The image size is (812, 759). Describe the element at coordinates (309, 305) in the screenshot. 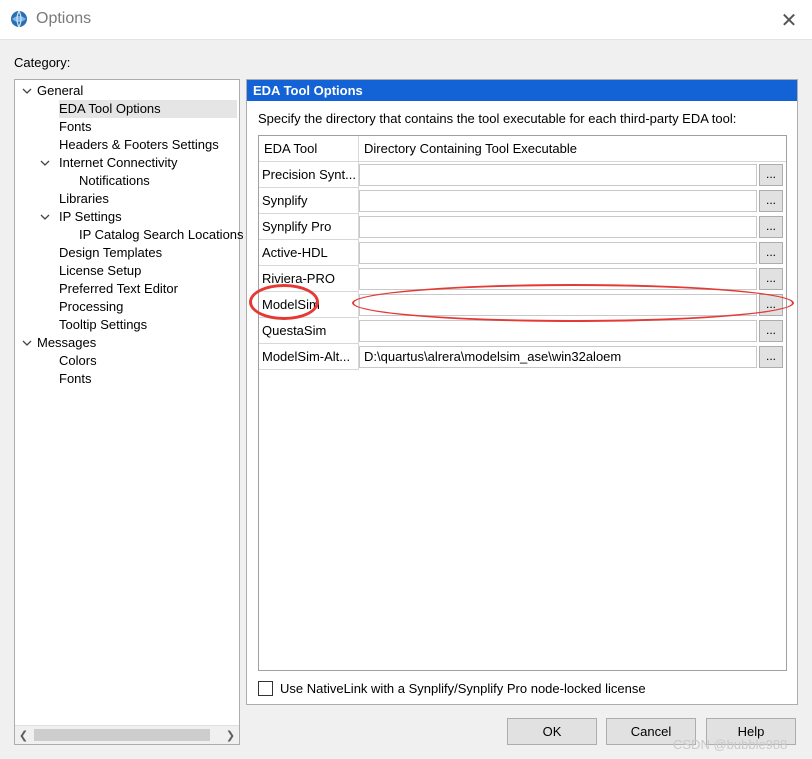

I see `tool-name: ModelSim` at that location.